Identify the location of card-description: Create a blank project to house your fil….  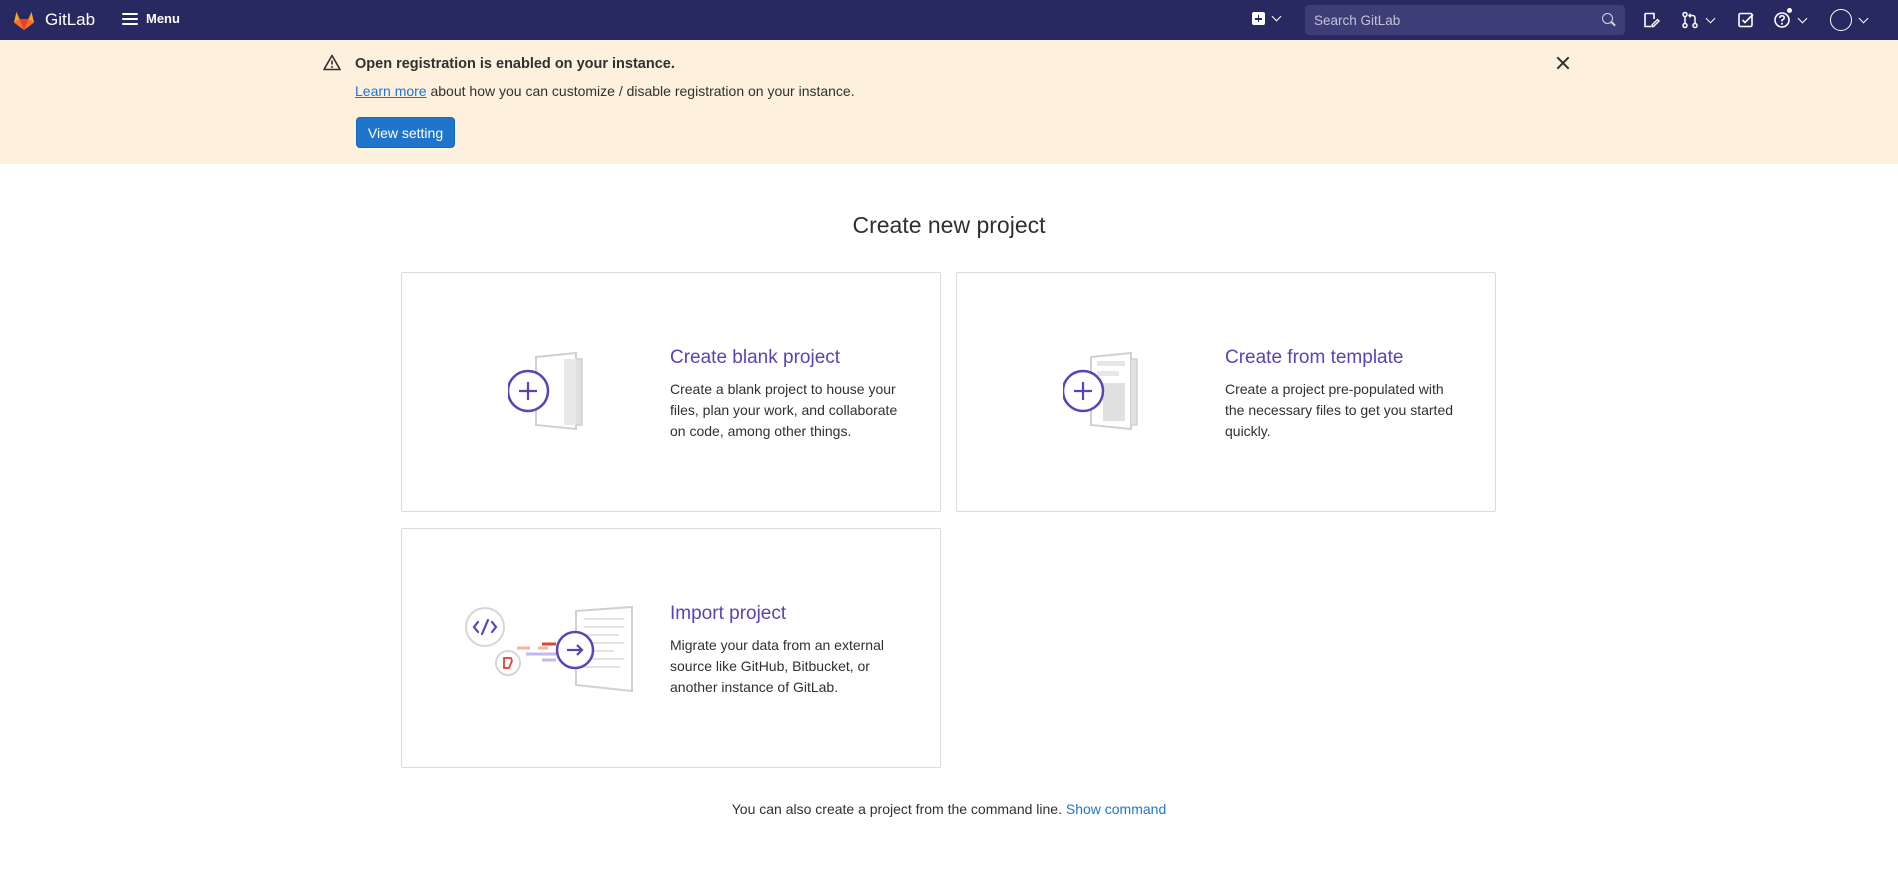
(784, 410).